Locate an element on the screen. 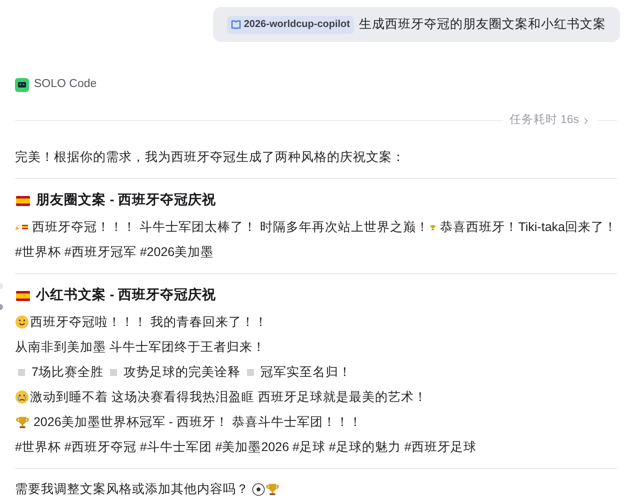 Image resolution: width=632 pixels, height=500 pixels. paragraph-text: 攻势足球的完美诠释 is located at coordinates (182, 372).